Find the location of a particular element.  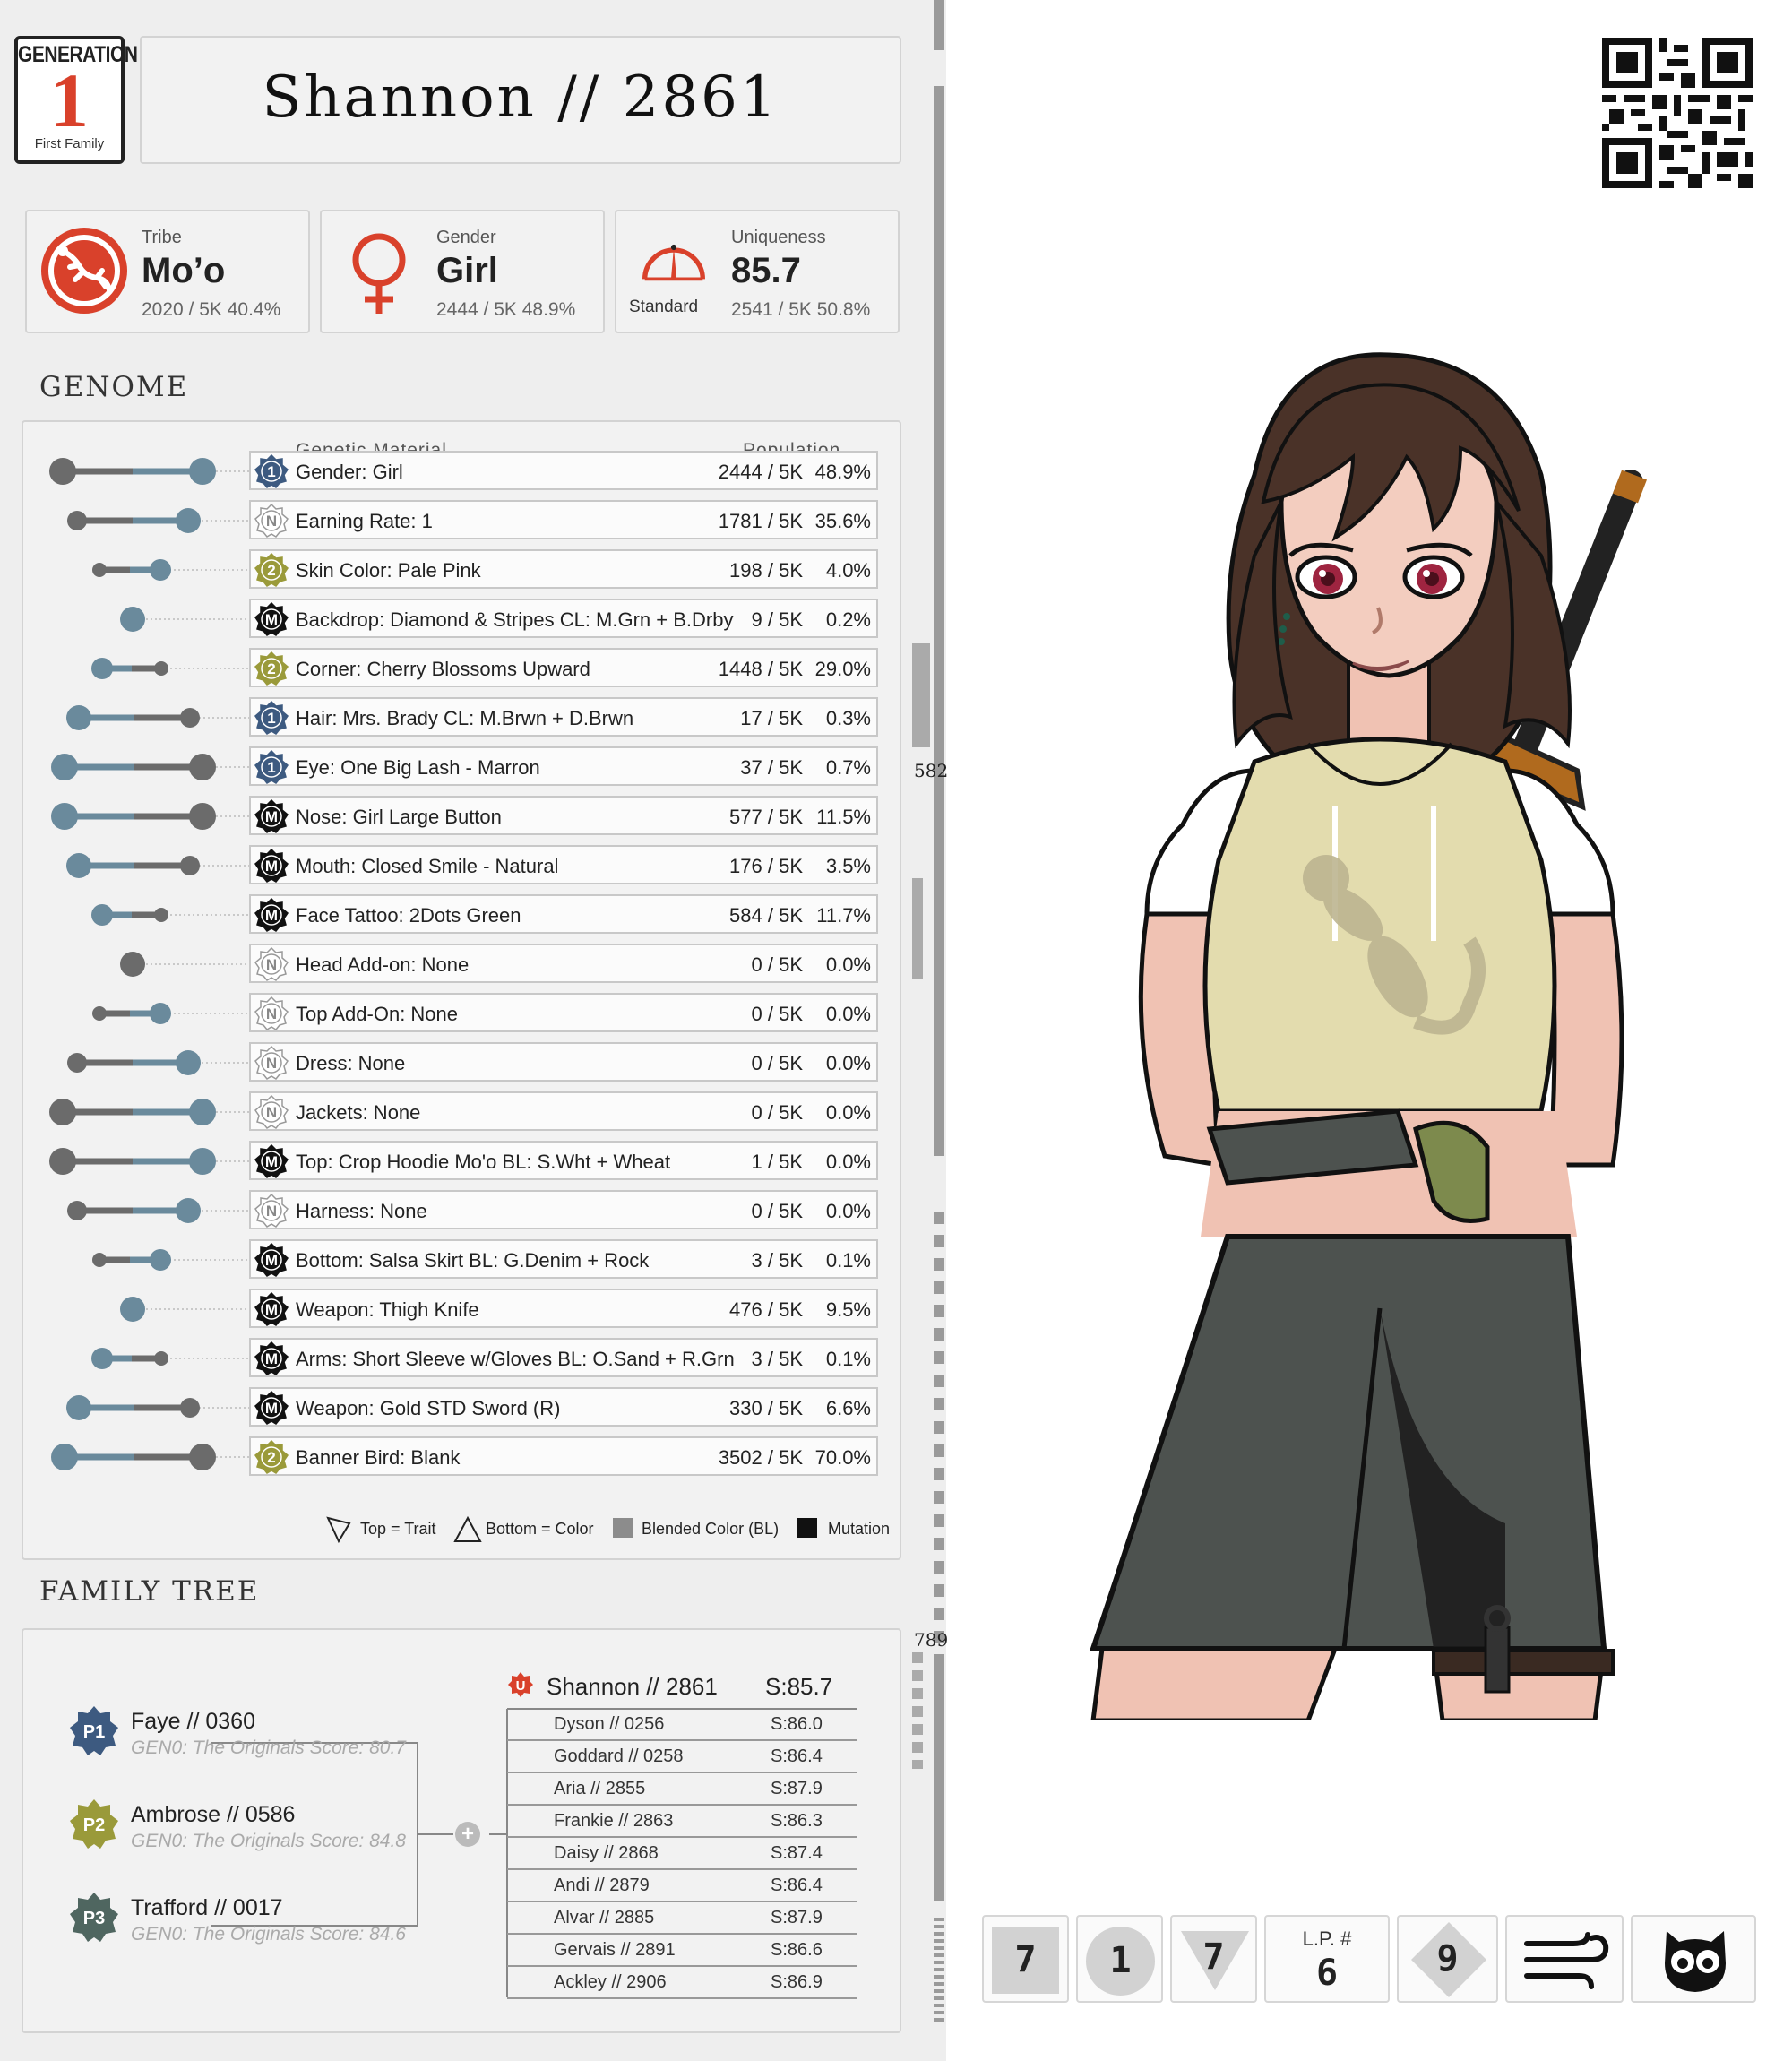

sibling-row: Daisy // 2868 S:87.4 is located at coordinates (682, 1854).